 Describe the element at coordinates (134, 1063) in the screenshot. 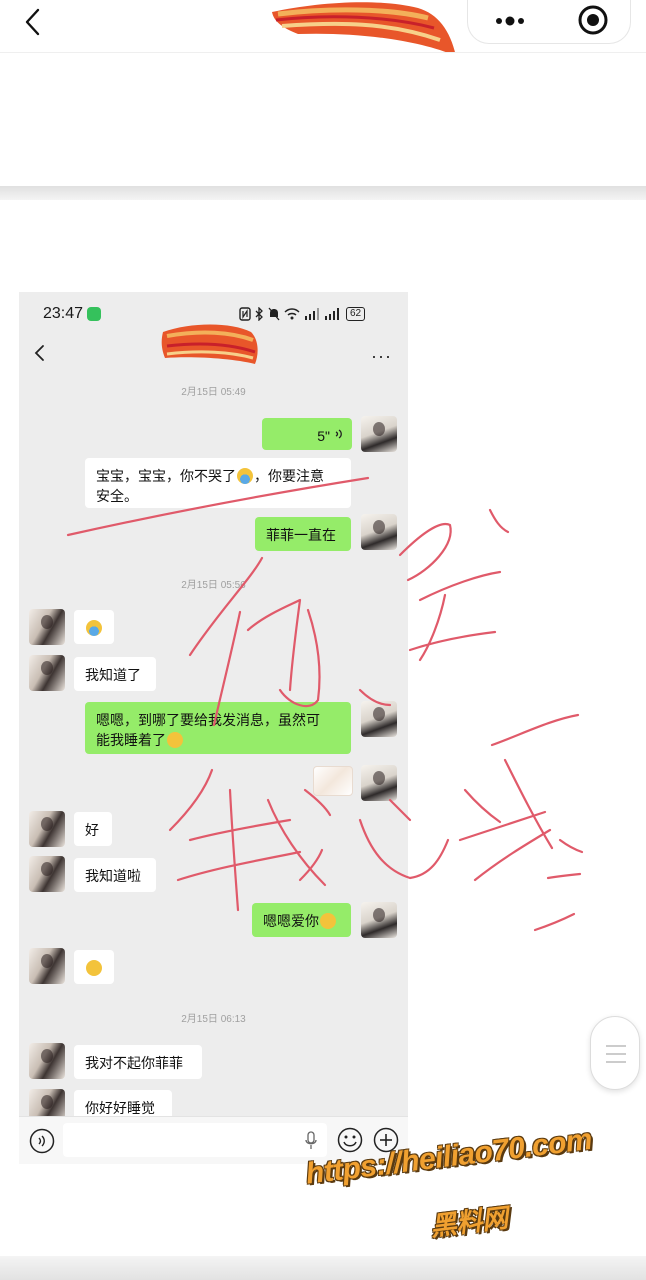

I see `message-text: 我对不起你菲菲` at that location.